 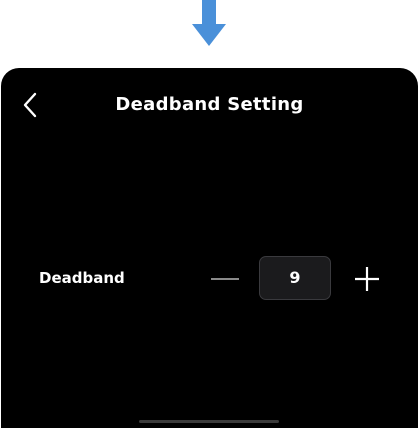 I want to click on decrement-button, so click(x=225, y=279).